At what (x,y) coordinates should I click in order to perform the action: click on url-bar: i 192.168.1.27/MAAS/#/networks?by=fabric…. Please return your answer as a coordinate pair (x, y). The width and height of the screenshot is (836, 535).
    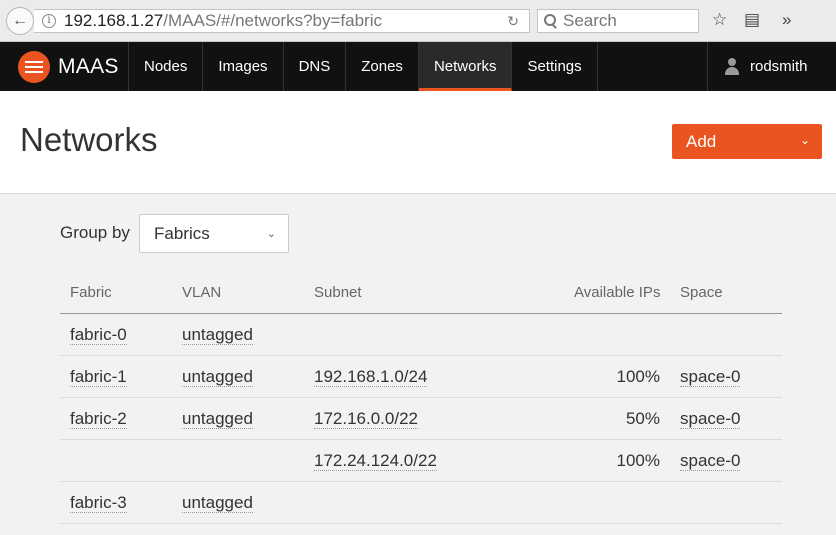
    Looking at the image, I should click on (282, 21).